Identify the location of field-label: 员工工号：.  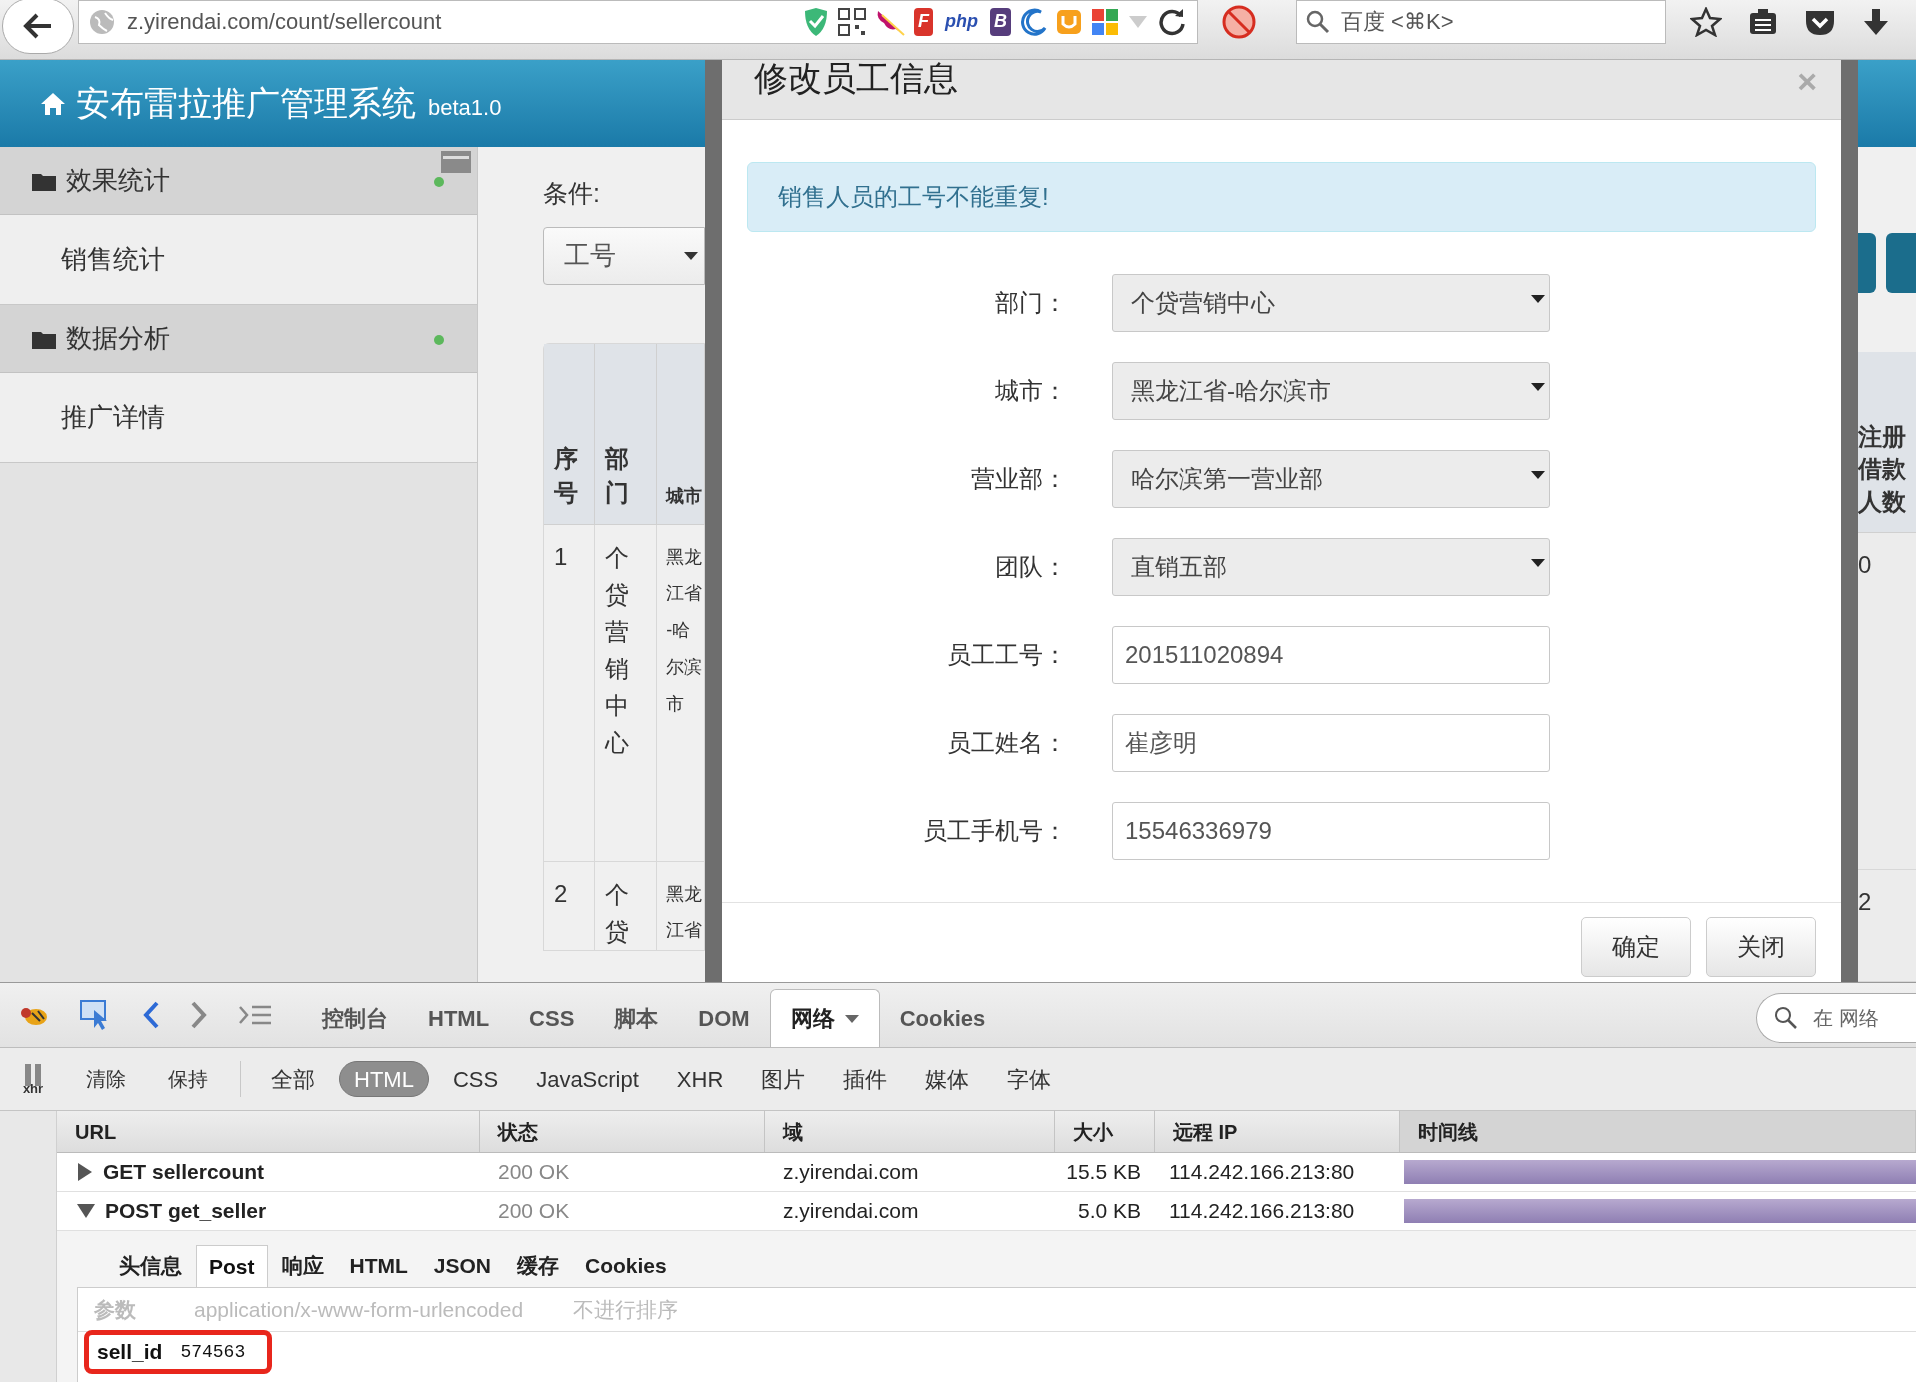
(1006, 655).